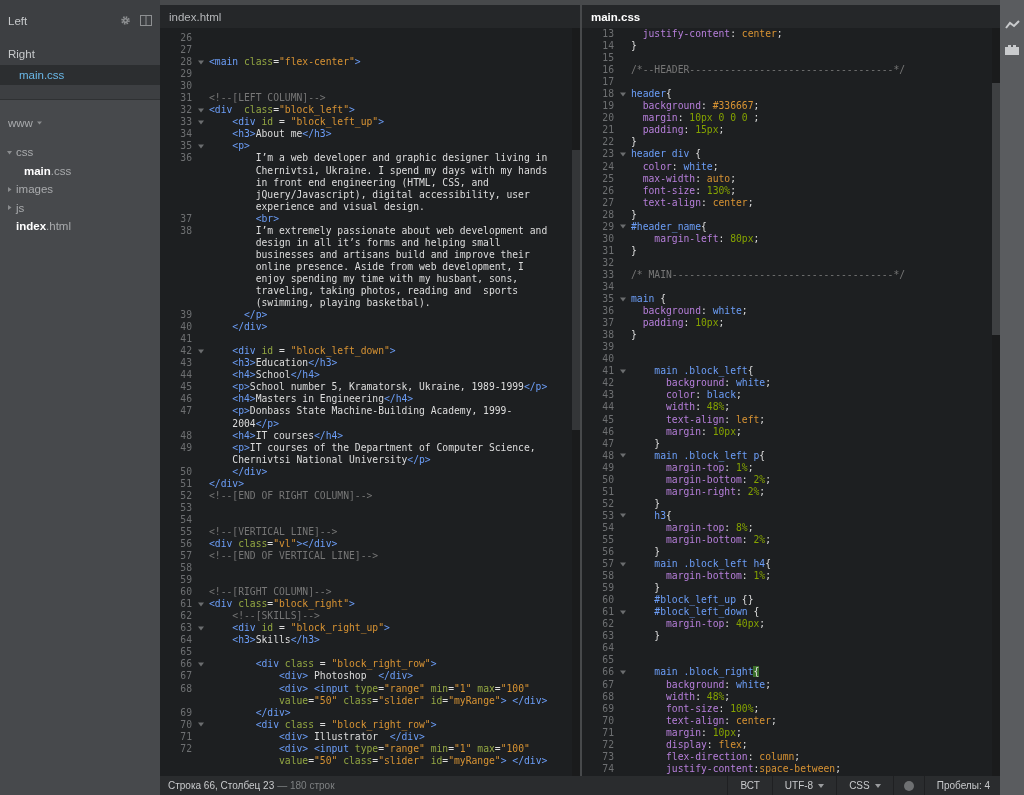  What do you see at coordinates (700, 118) in the screenshot?
I see `code-line: margin: 10px 0 0 0 ;` at bounding box center [700, 118].